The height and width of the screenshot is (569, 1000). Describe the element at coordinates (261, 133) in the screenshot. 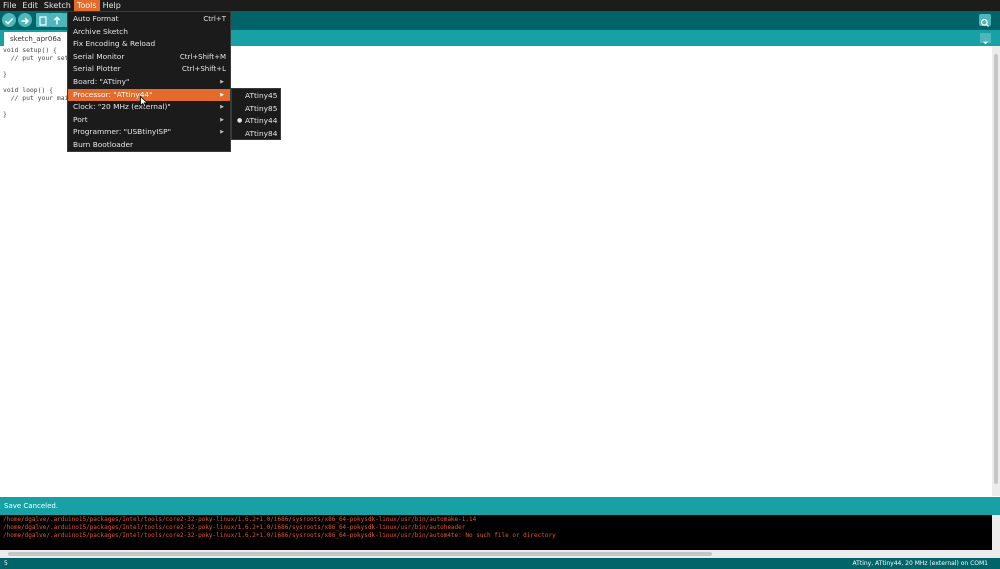

I see `submenu-item-label: ATtiny84` at that location.